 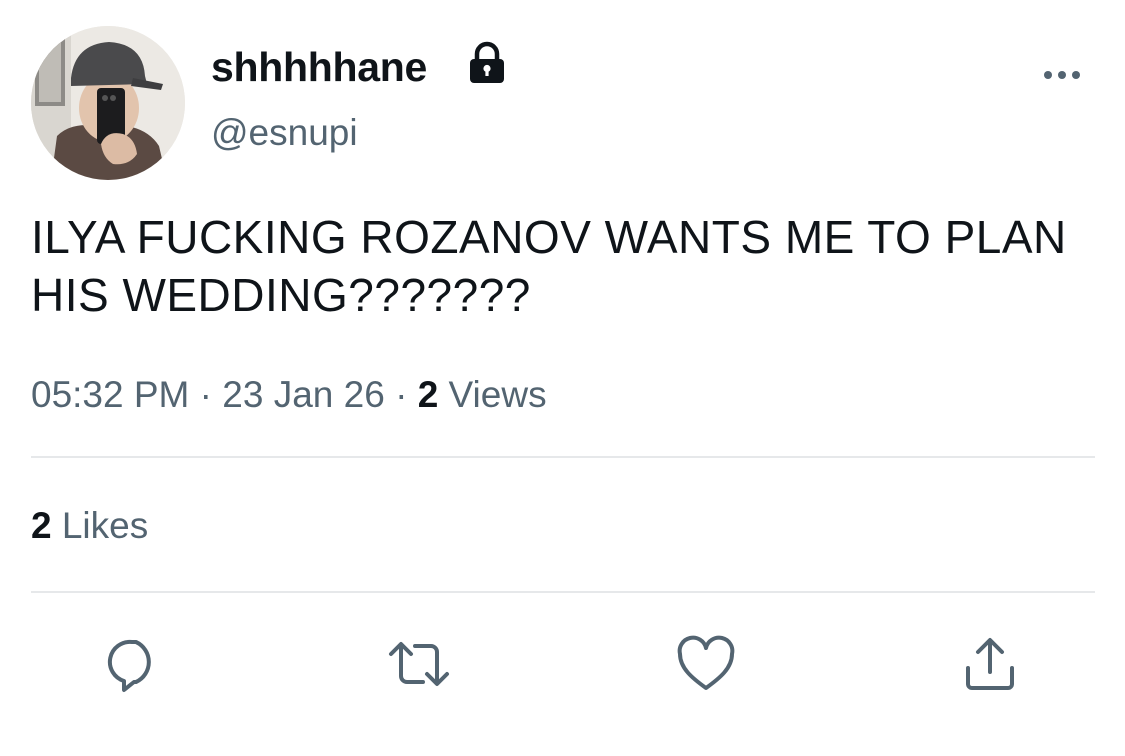 I want to click on share-icon, so click(x=990, y=664).